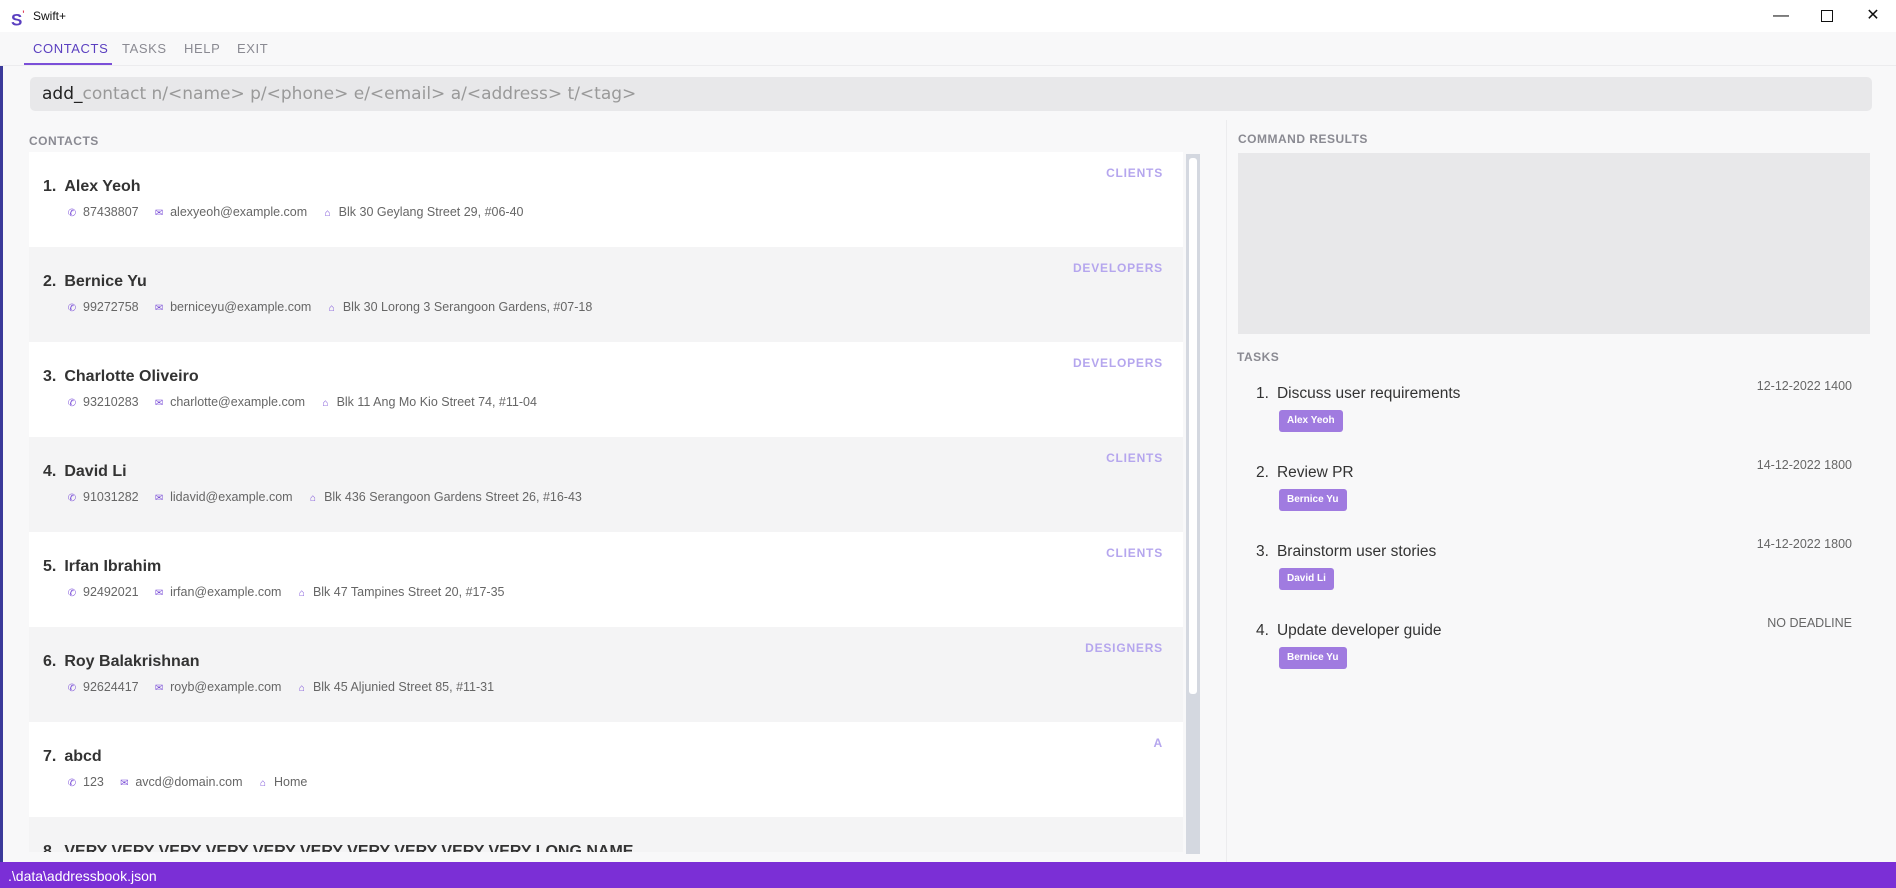 The image size is (1896, 888). I want to click on tab-exit: EXIT, so click(252, 48).